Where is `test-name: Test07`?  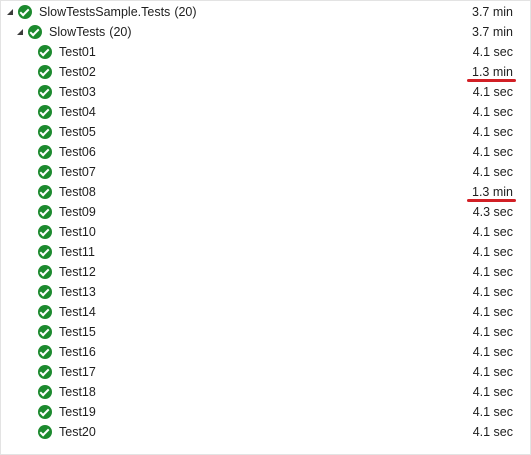
test-name: Test07 is located at coordinates (77, 172).